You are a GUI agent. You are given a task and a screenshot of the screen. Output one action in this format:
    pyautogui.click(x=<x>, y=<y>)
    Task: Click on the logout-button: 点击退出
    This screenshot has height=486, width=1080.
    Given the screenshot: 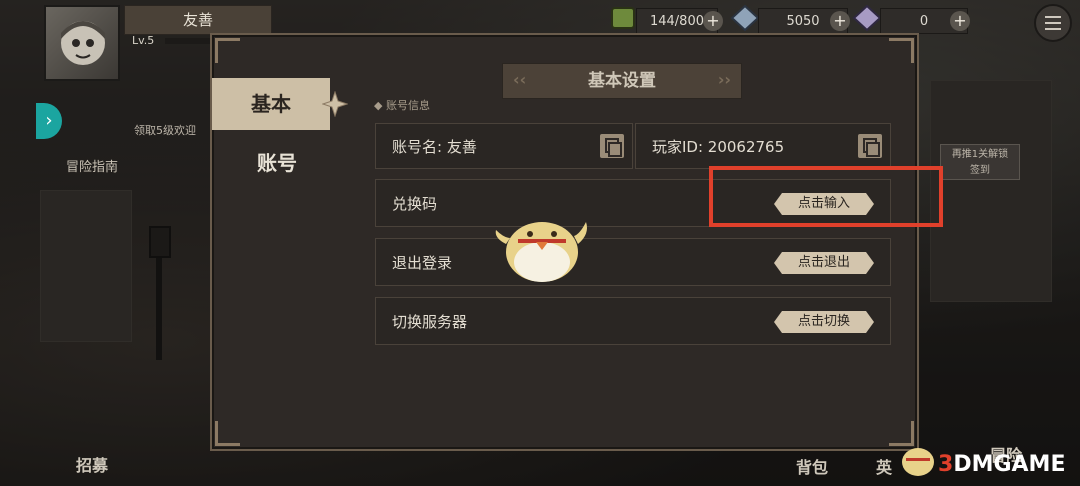 What is the action you would take?
    pyautogui.click(x=824, y=263)
    